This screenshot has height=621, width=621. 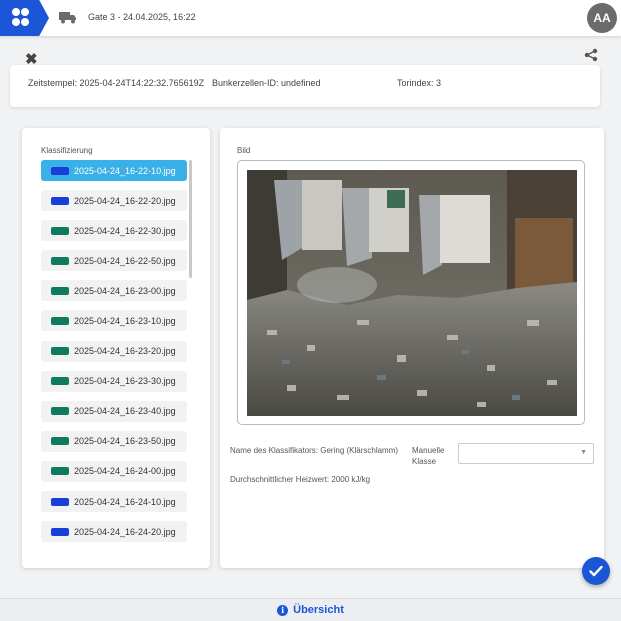 I want to click on file-list-item: 2025-04-24_16-22-20.jpg, so click(x=114, y=201).